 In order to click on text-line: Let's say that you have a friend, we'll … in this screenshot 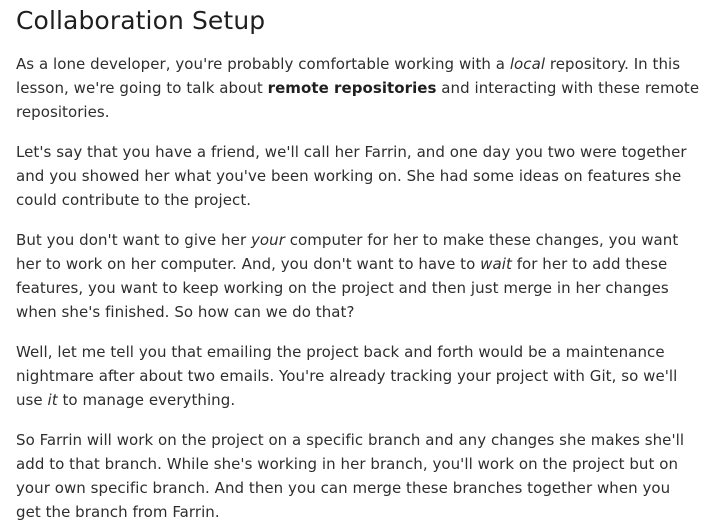, I will do `click(351, 152)`.